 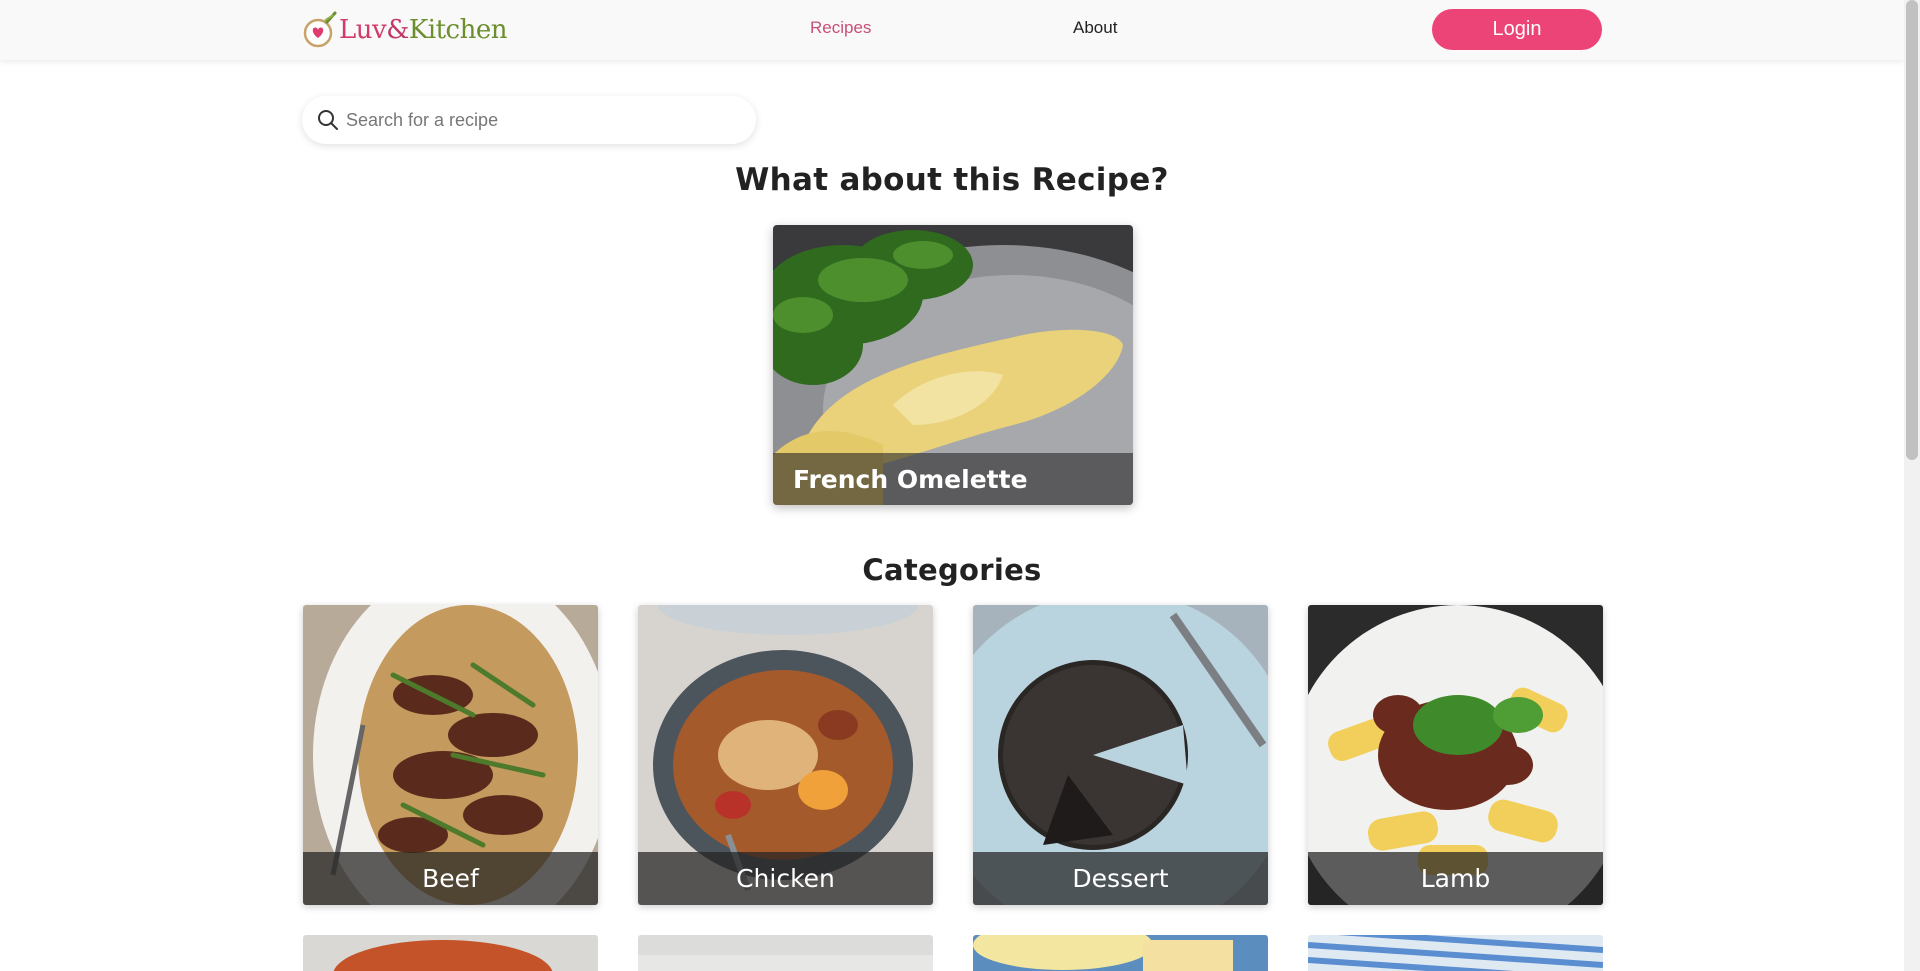 I want to click on login-button: Login, so click(x=1517, y=29).